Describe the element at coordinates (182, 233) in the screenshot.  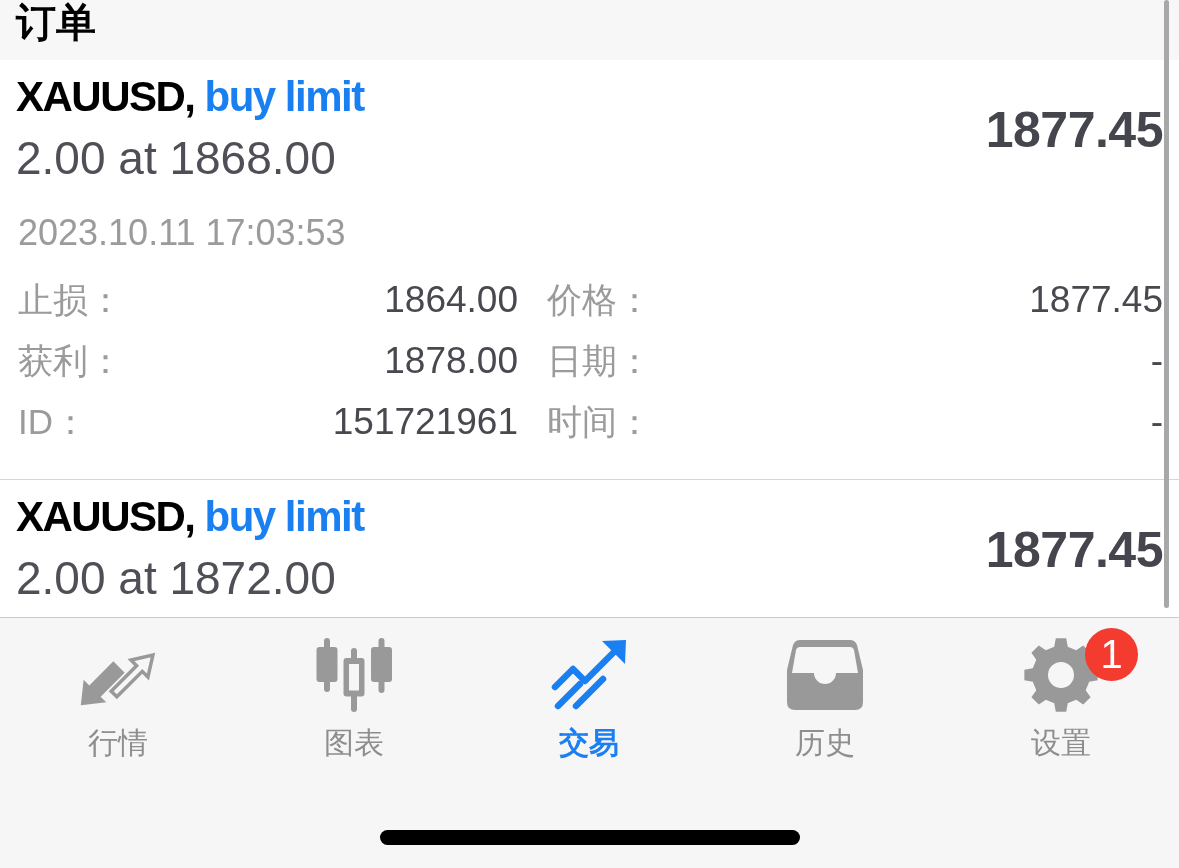
I see `order-time: 2023.10.11 17:03:53` at that location.